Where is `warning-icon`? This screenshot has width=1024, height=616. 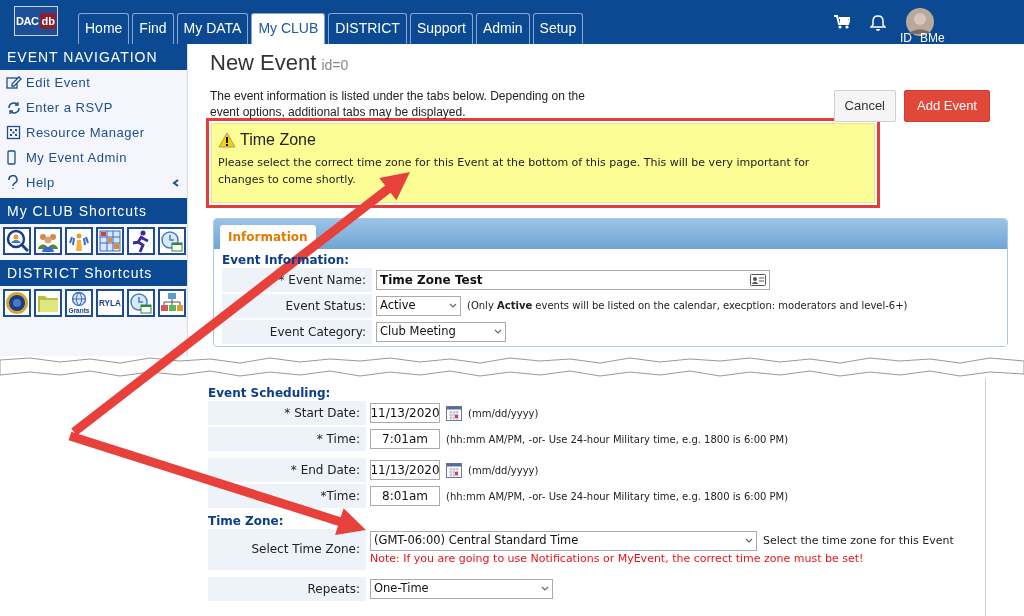
warning-icon is located at coordinates (227, 139).